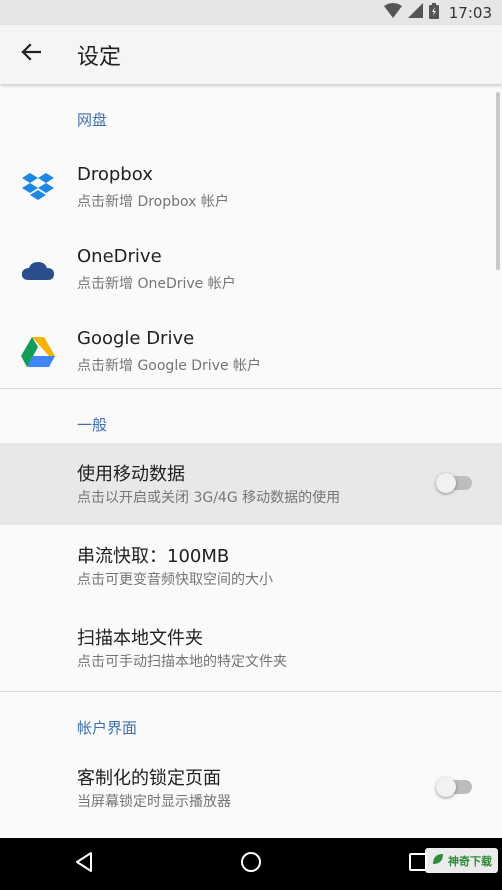 The height and width of the screenshot is (890, 502). What do you see at coordinates (498, 181) in the screenshot?
I see `scrollbar` at bounding box center [498, 181].